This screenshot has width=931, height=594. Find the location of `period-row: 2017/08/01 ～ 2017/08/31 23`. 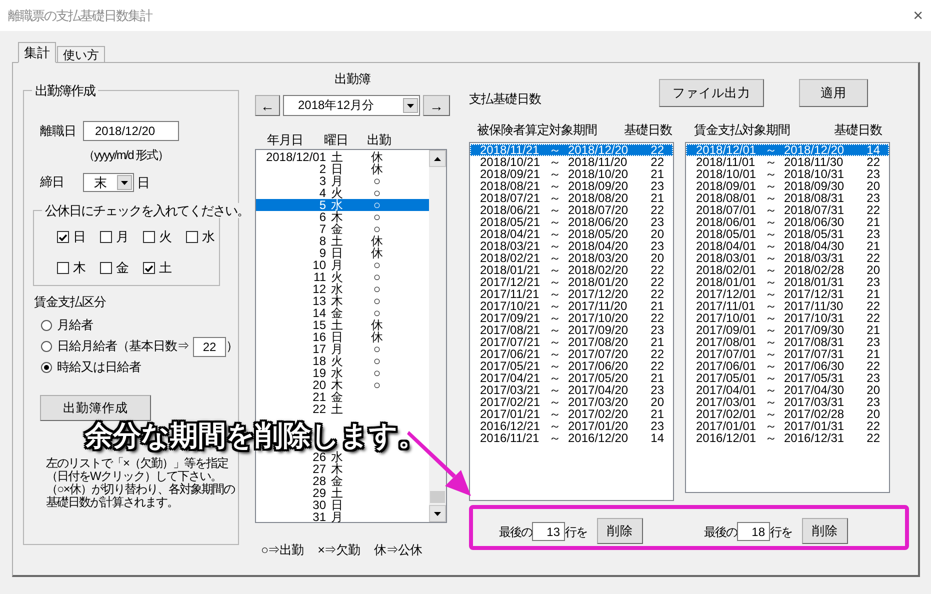

period-row: 2017/08/01 ～ 2017/08/31 23 is located at coordinates (787, 342).